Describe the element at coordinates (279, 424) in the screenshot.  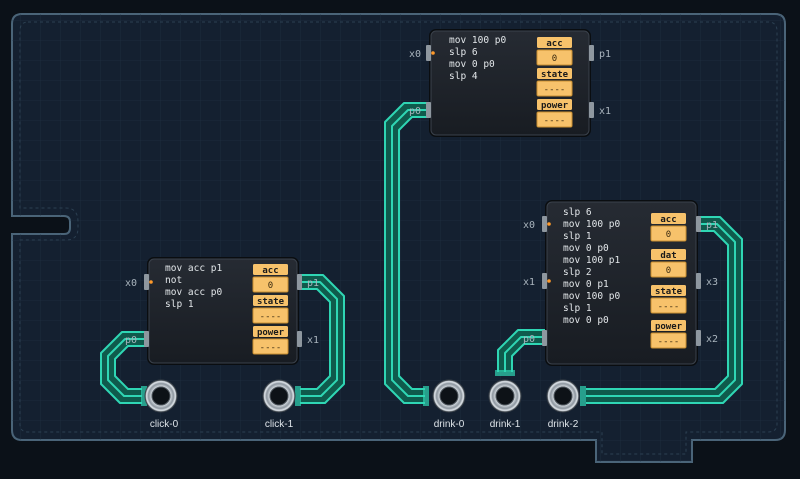
I see `socket-label: click-1` at that location.